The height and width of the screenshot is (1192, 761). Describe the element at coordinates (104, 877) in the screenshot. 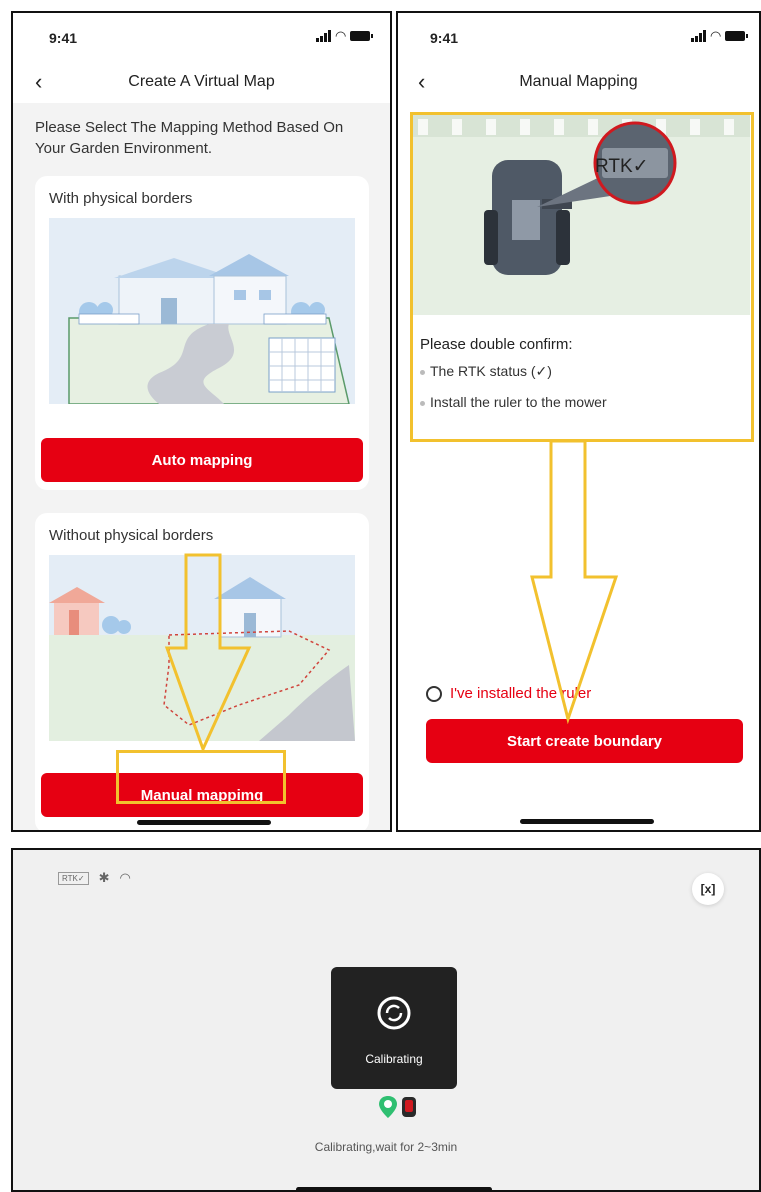

I see `bluetooth-icon: ✱` at that location.